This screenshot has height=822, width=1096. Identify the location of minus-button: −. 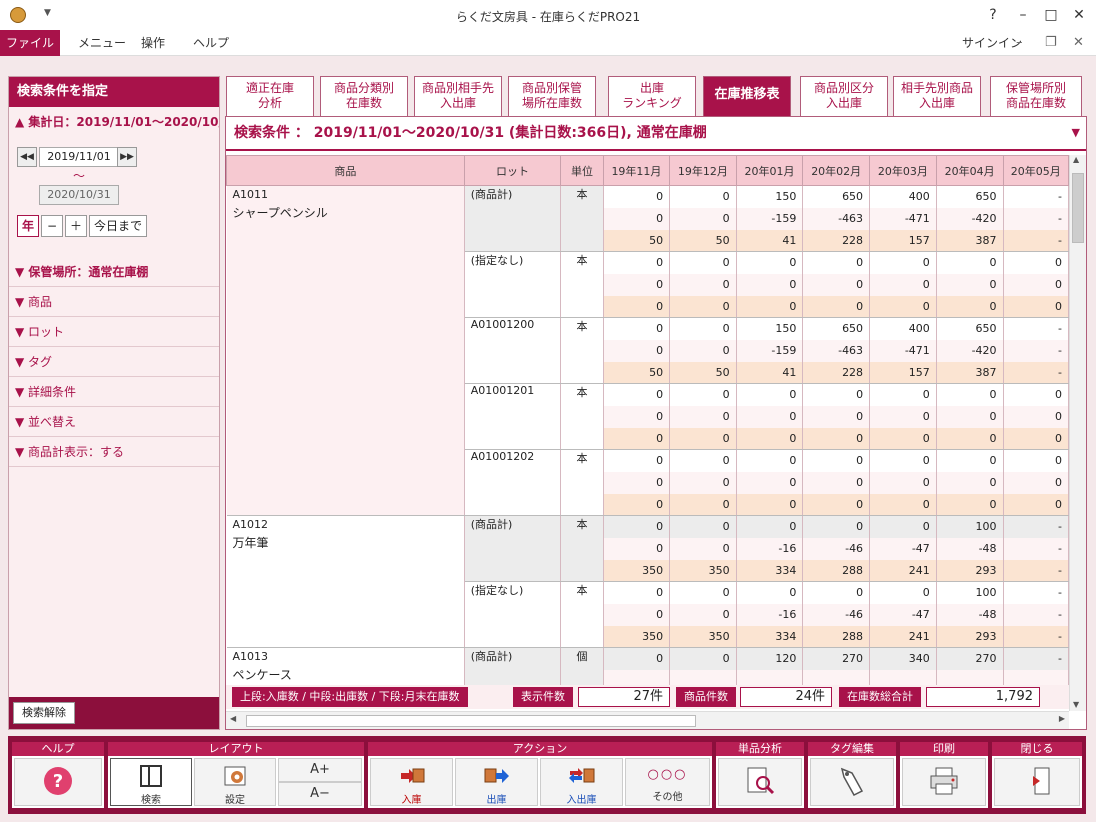
(52, 226).